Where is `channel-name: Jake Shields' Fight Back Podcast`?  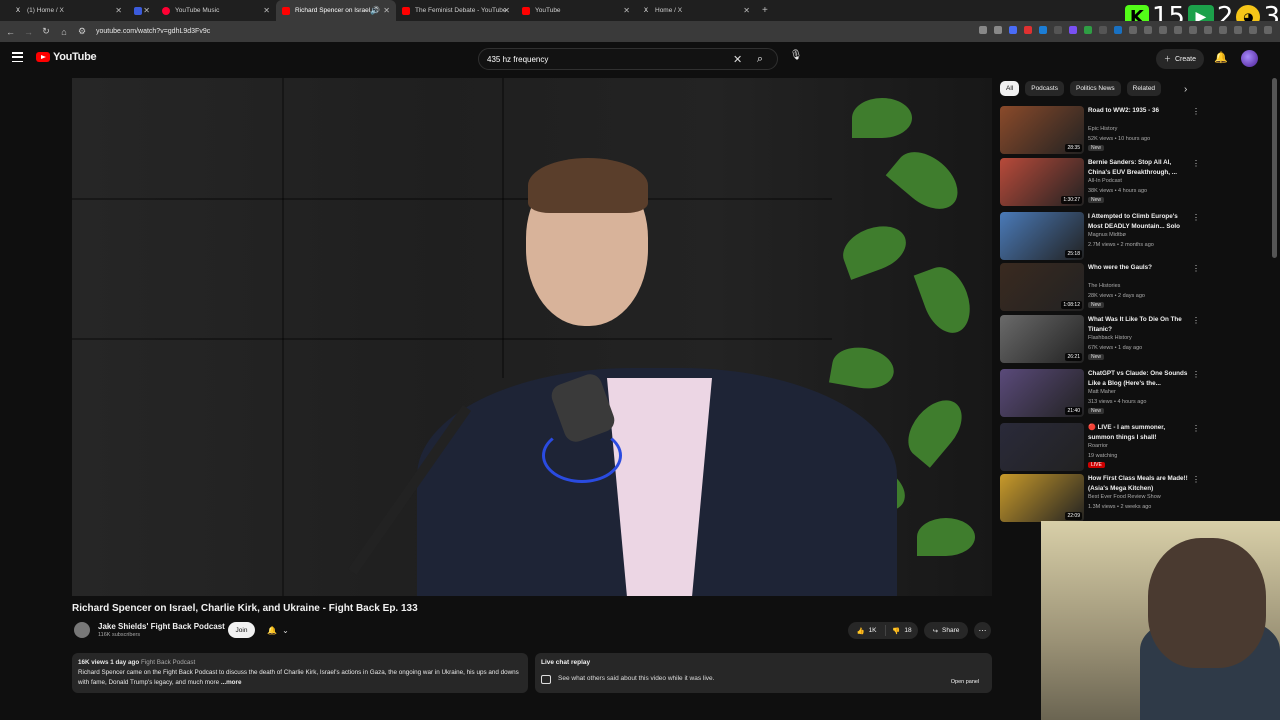
channel-name: Jake Shields' Fight Back Podcast is located at coordinates (161, 626).